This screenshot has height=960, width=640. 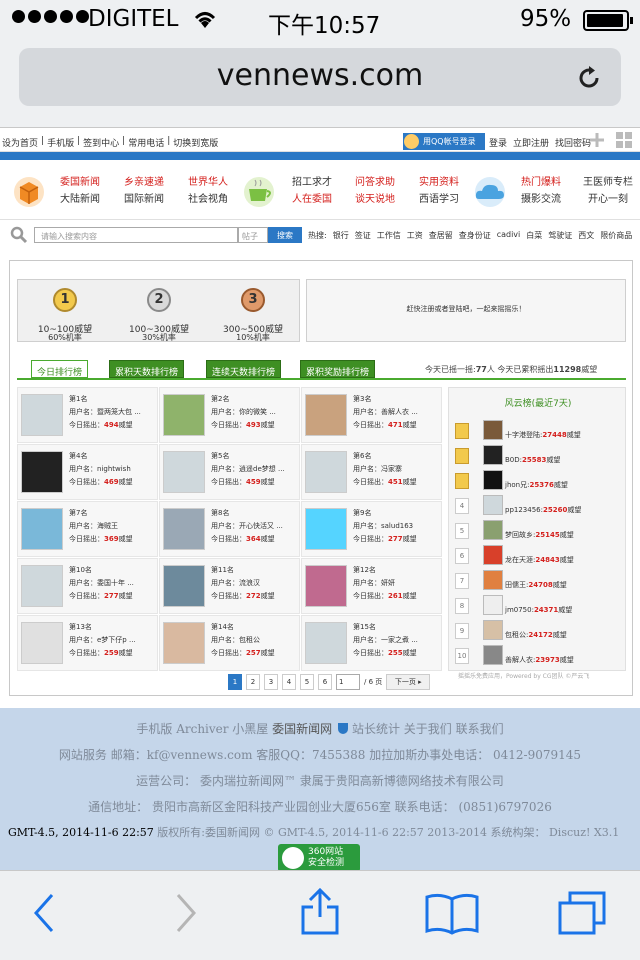 I want to click on nav-link-resources: 实用资料, so click(x=439, y=182).